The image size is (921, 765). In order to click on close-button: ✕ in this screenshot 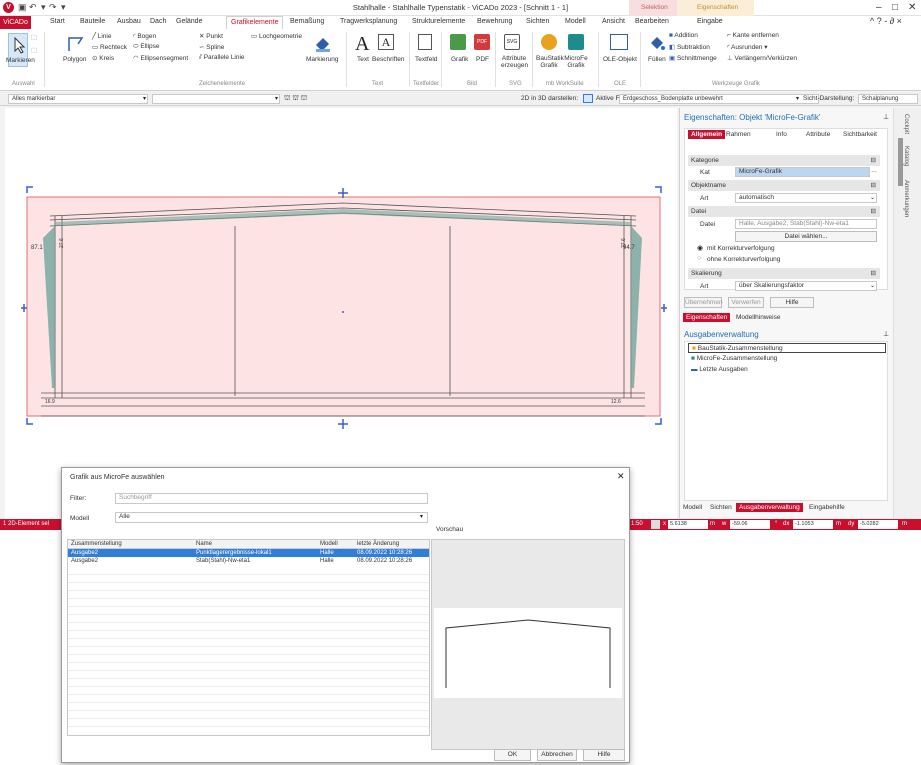, I will do `click(912, 7)`.